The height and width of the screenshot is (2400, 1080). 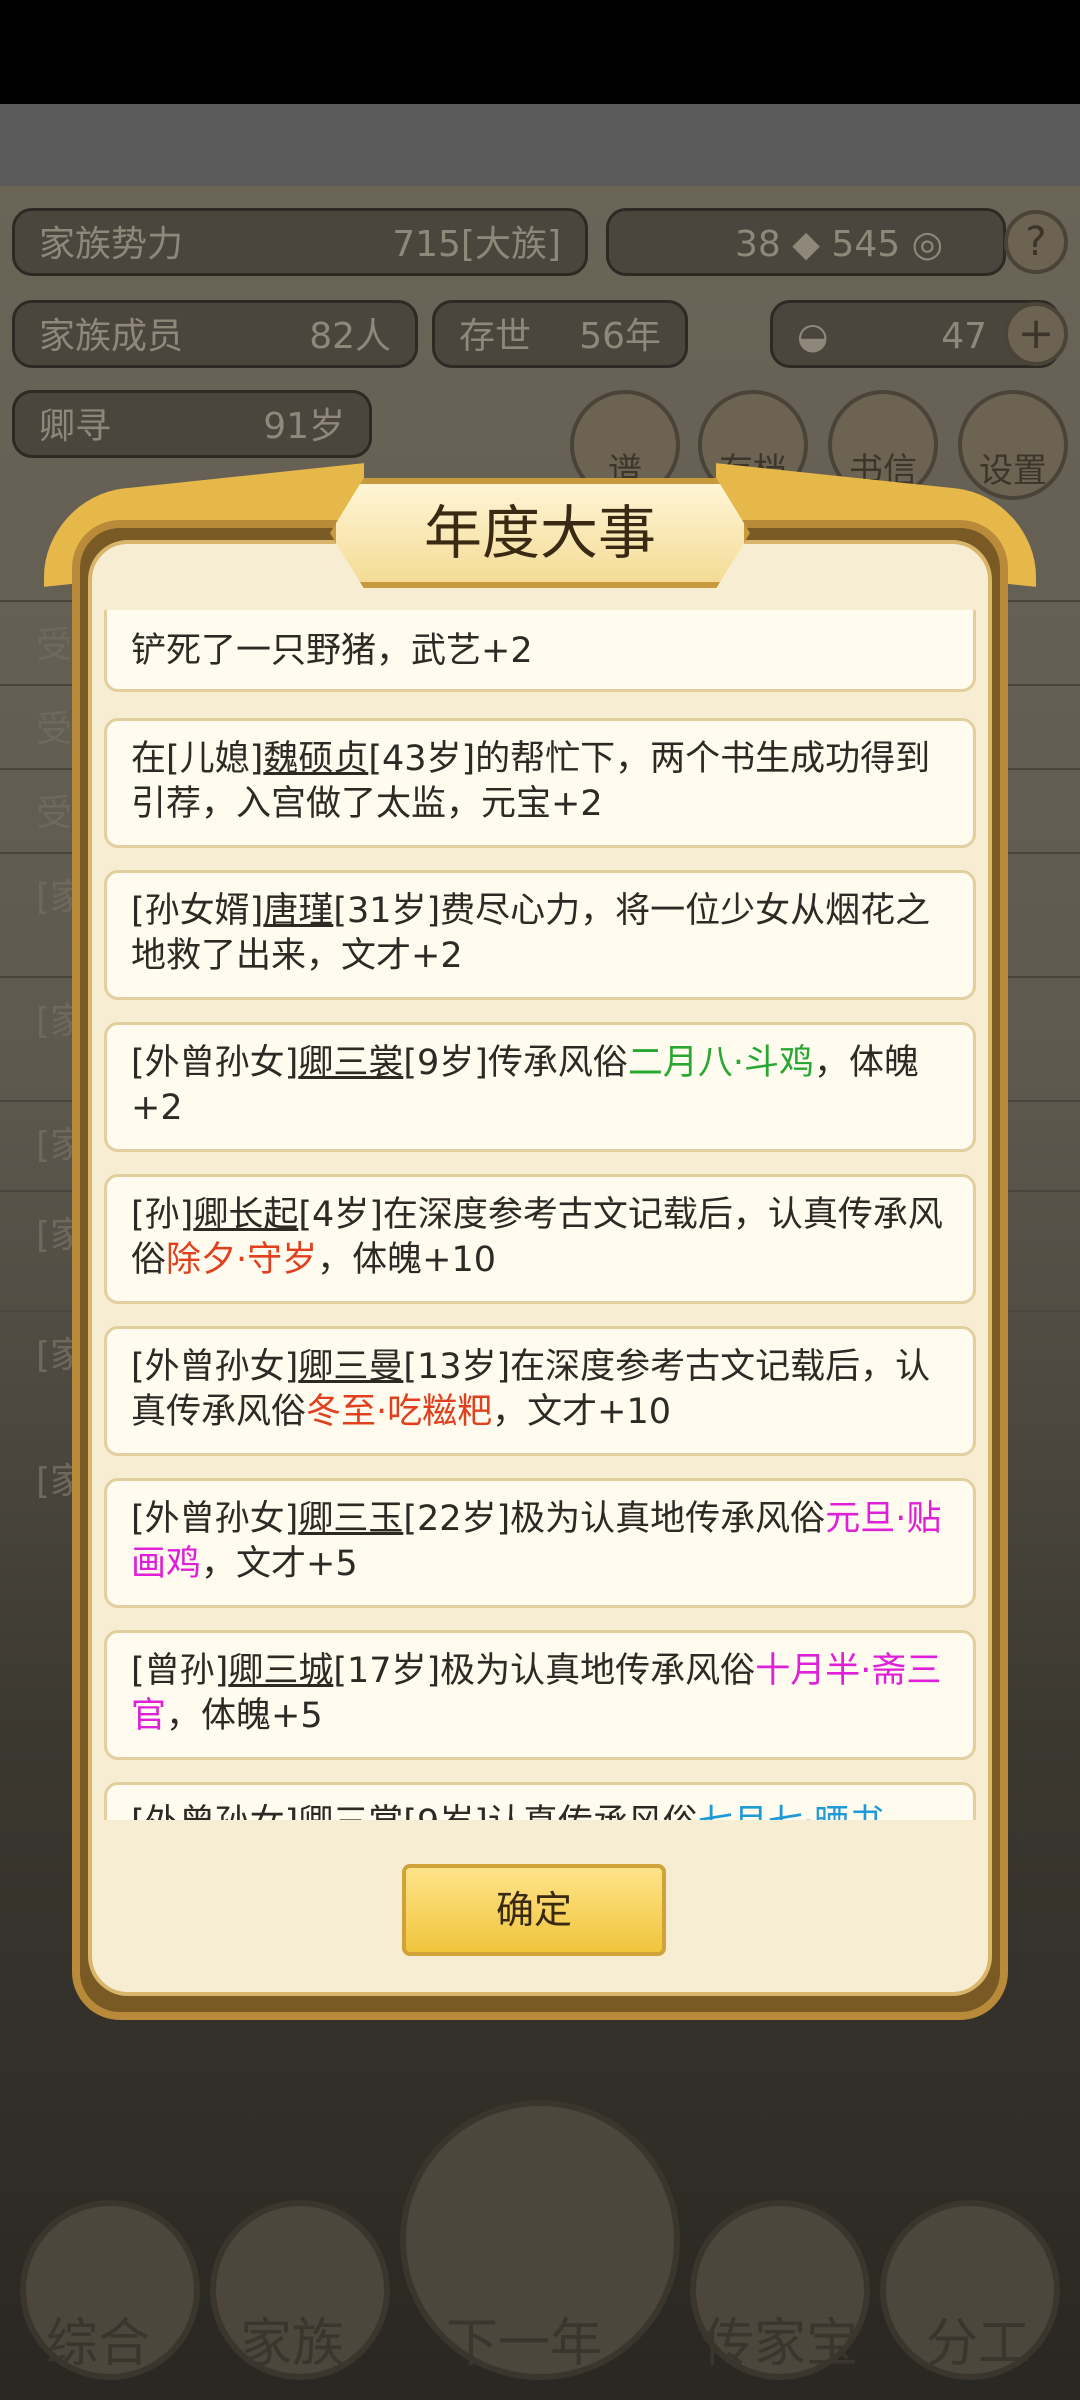 I want to click on plus-icon: +, so click(x=1036, y=333).